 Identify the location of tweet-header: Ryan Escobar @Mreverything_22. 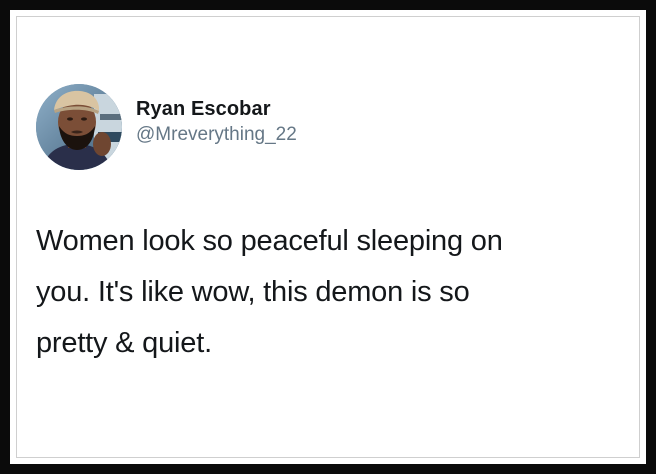
(166, 127).